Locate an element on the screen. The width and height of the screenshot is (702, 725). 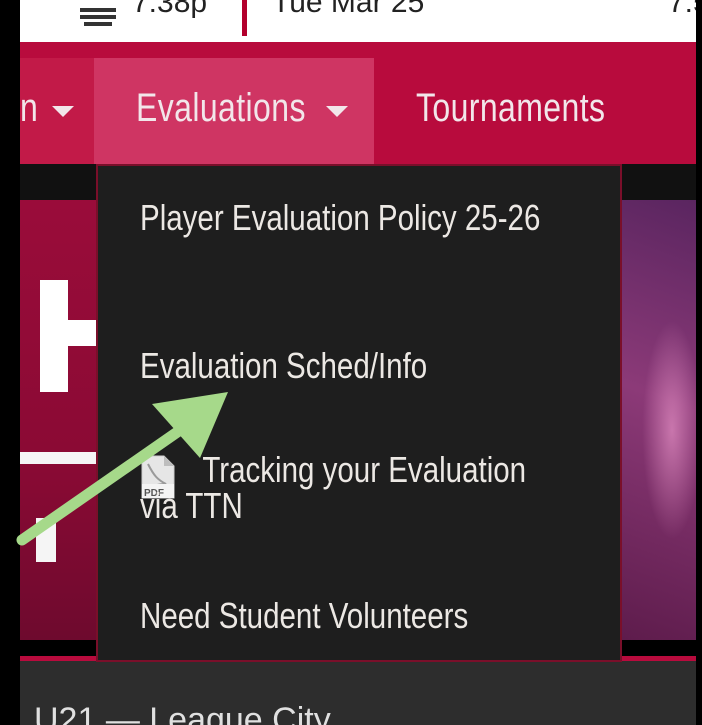
event-time: 7:38p is located at coordinates (170, 9).